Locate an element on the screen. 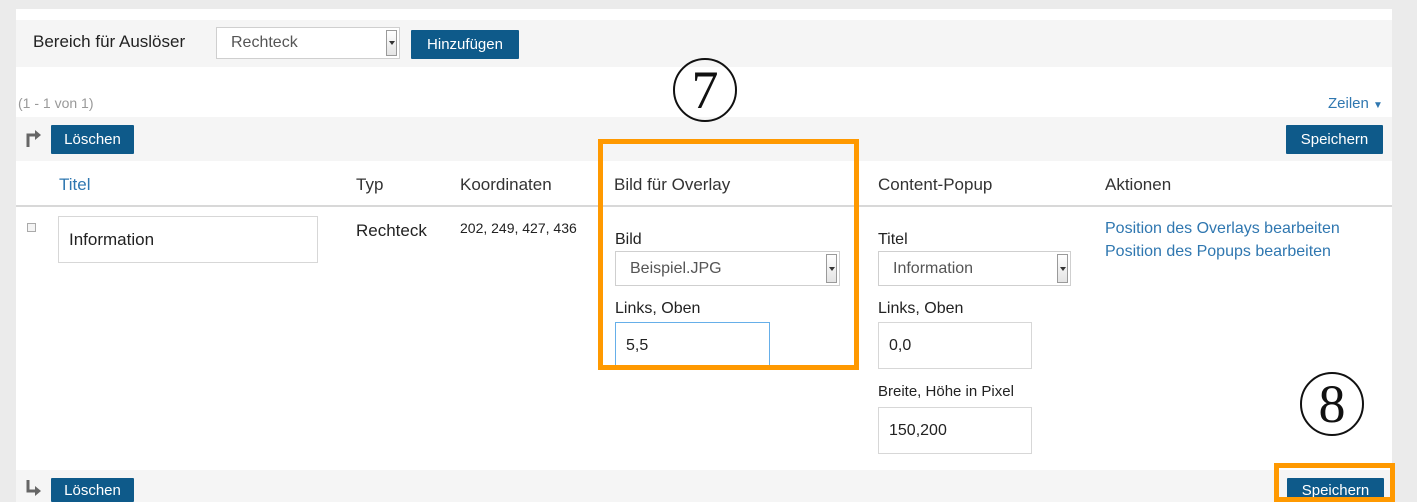 The width and height of the screenshot is (1417, 502). save-button-top: Speichern is located at coordinates (1334, 139).